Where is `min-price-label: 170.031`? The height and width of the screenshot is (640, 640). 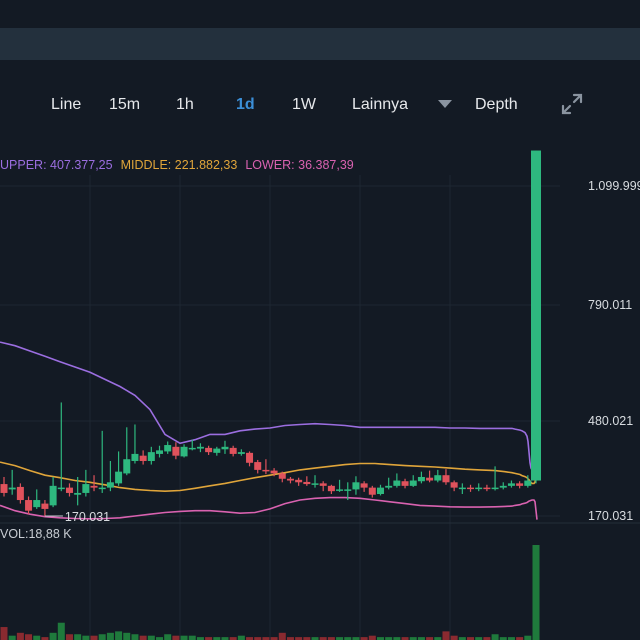 min-price-label: 170.031 is located at coordinates (87, 517).